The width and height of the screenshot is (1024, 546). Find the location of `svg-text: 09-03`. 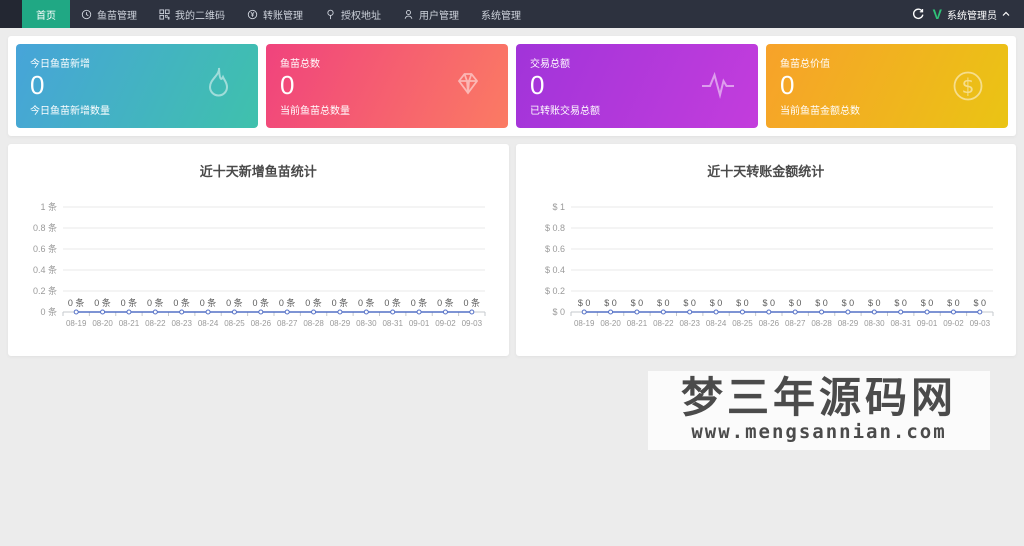

svg-text: 09-03 is located at coordinates (472, 323).